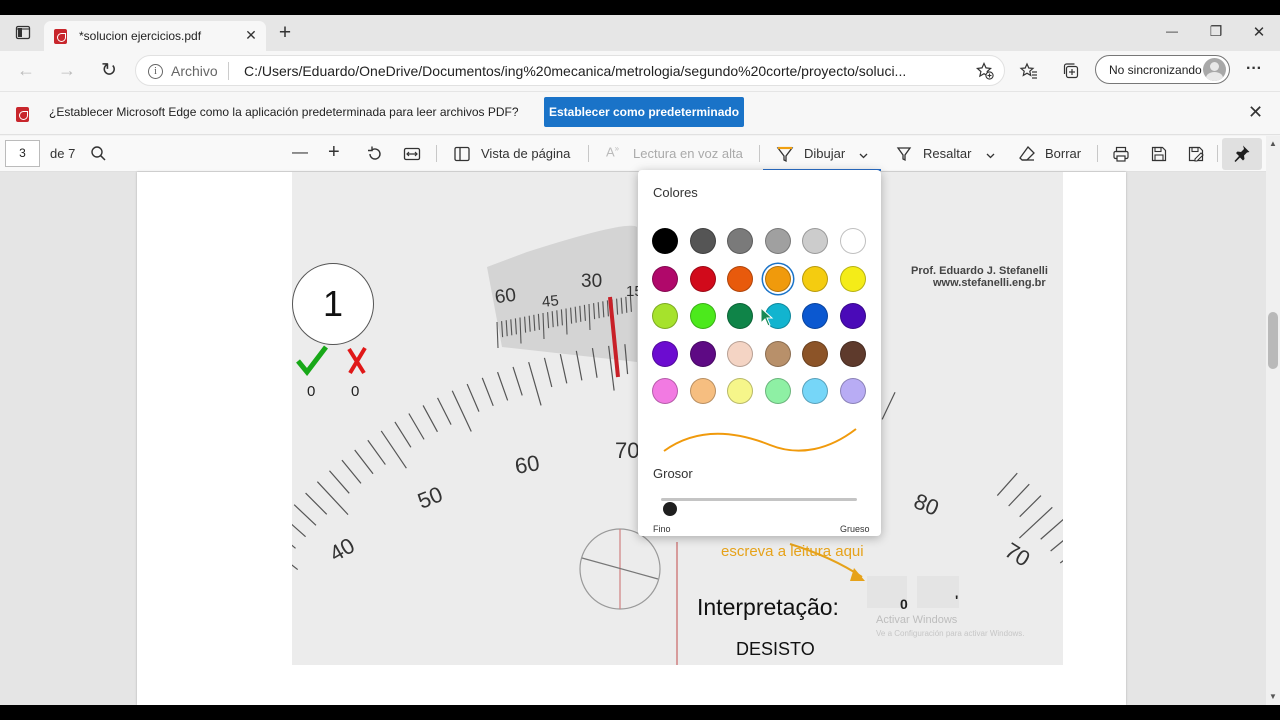  What do you see at coordinates (412, 156) in the screenshot?
I see `fit-to-width-icon` at bounding box center [412, 156].